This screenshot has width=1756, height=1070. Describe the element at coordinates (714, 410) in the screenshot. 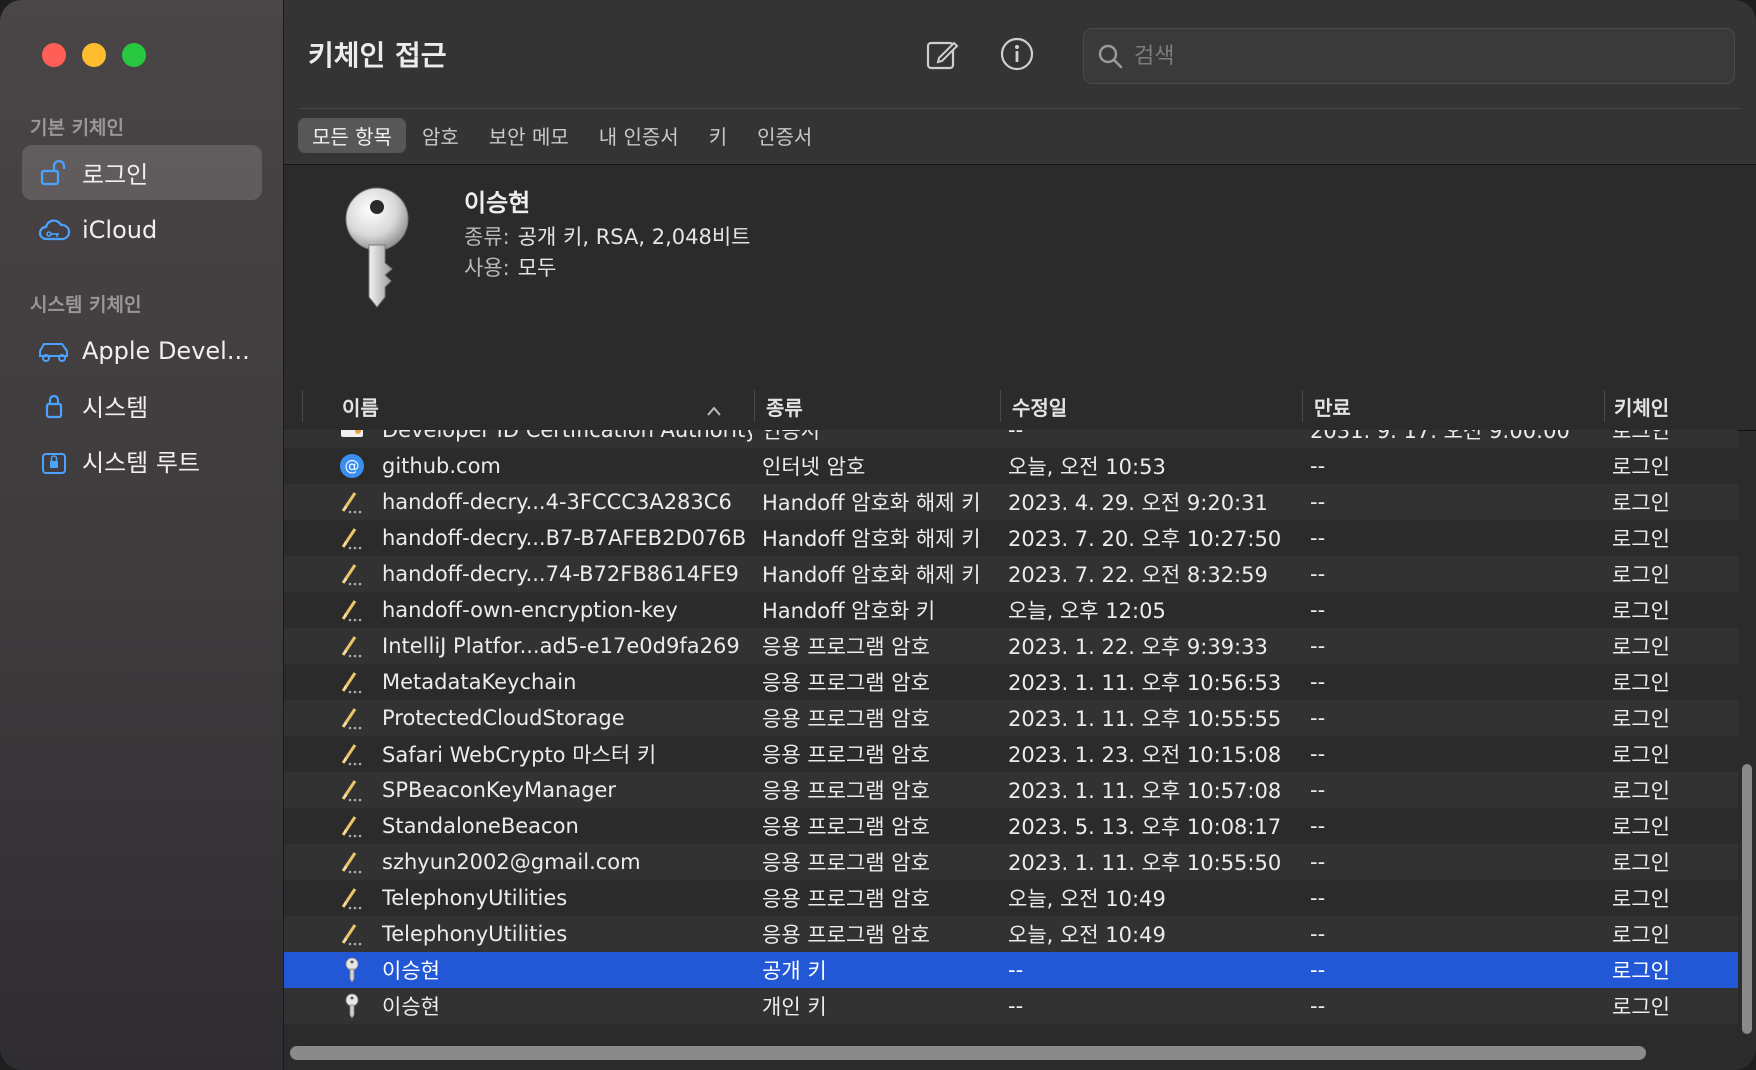

I see `sort-ascending-icon` at that location.